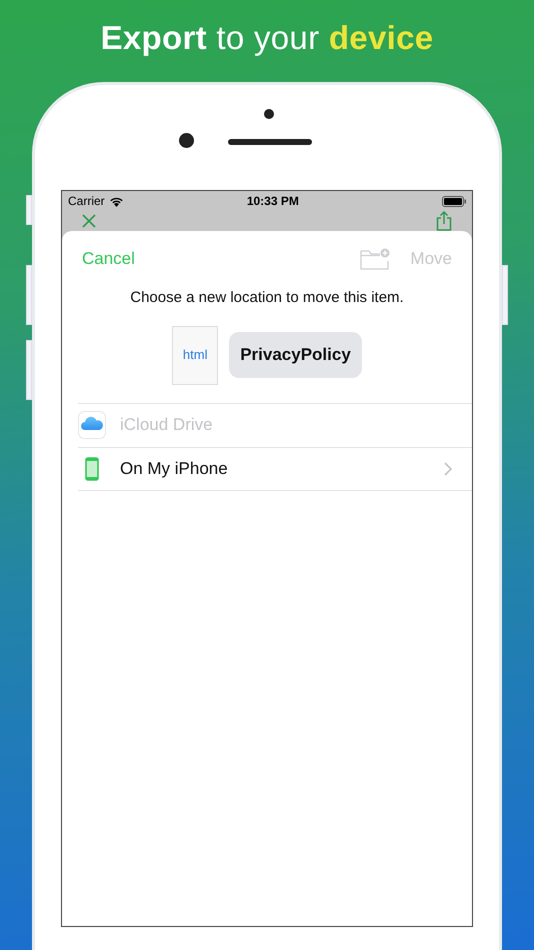 Image resolution: width=534 pixels, height=950 pixels. What do you see at coordinates (273, 201) in the screenshot?
I see `clock-time: 10:33 PM` at bounding box center [273, 201].